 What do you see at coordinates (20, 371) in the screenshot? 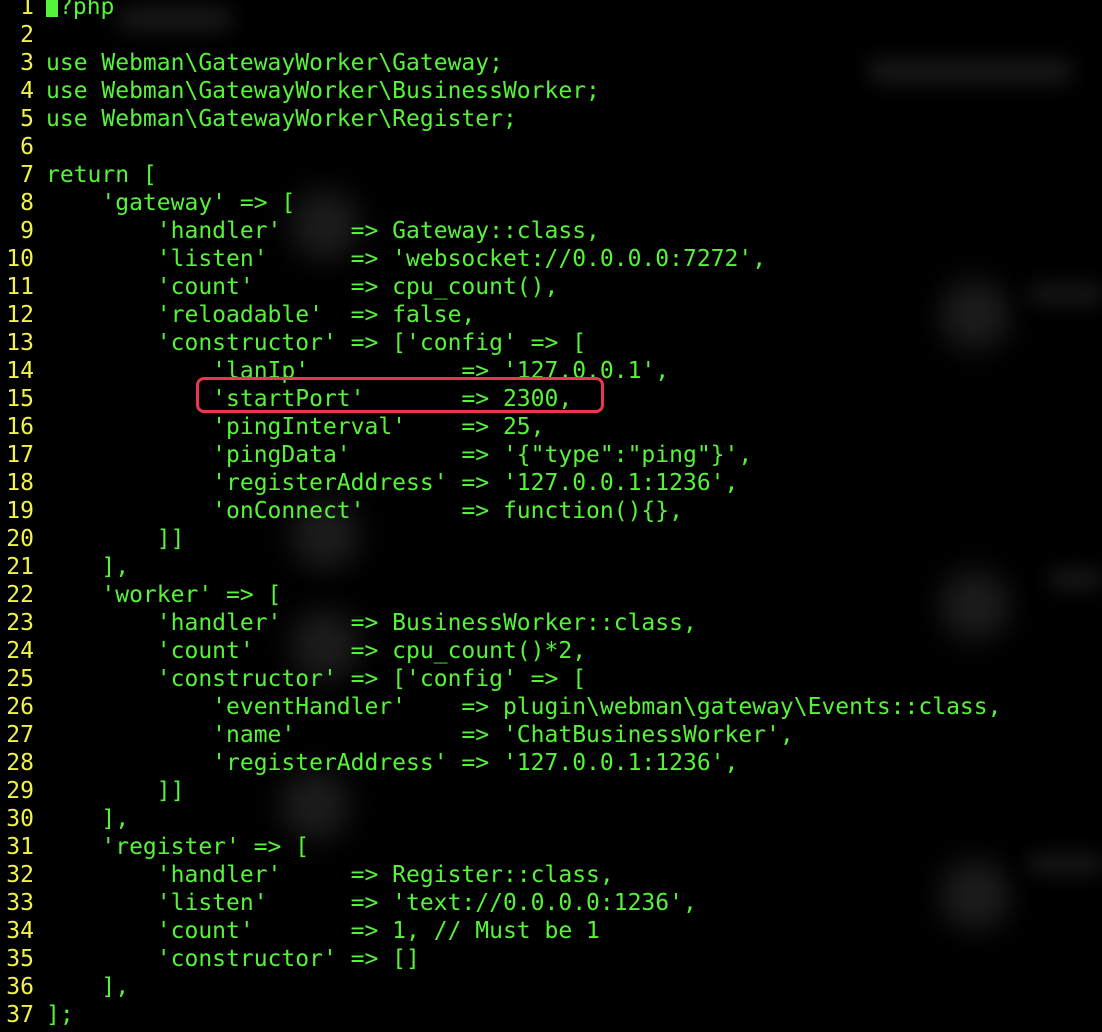
I see `line-number: 14` at bounding box center [20, 371].